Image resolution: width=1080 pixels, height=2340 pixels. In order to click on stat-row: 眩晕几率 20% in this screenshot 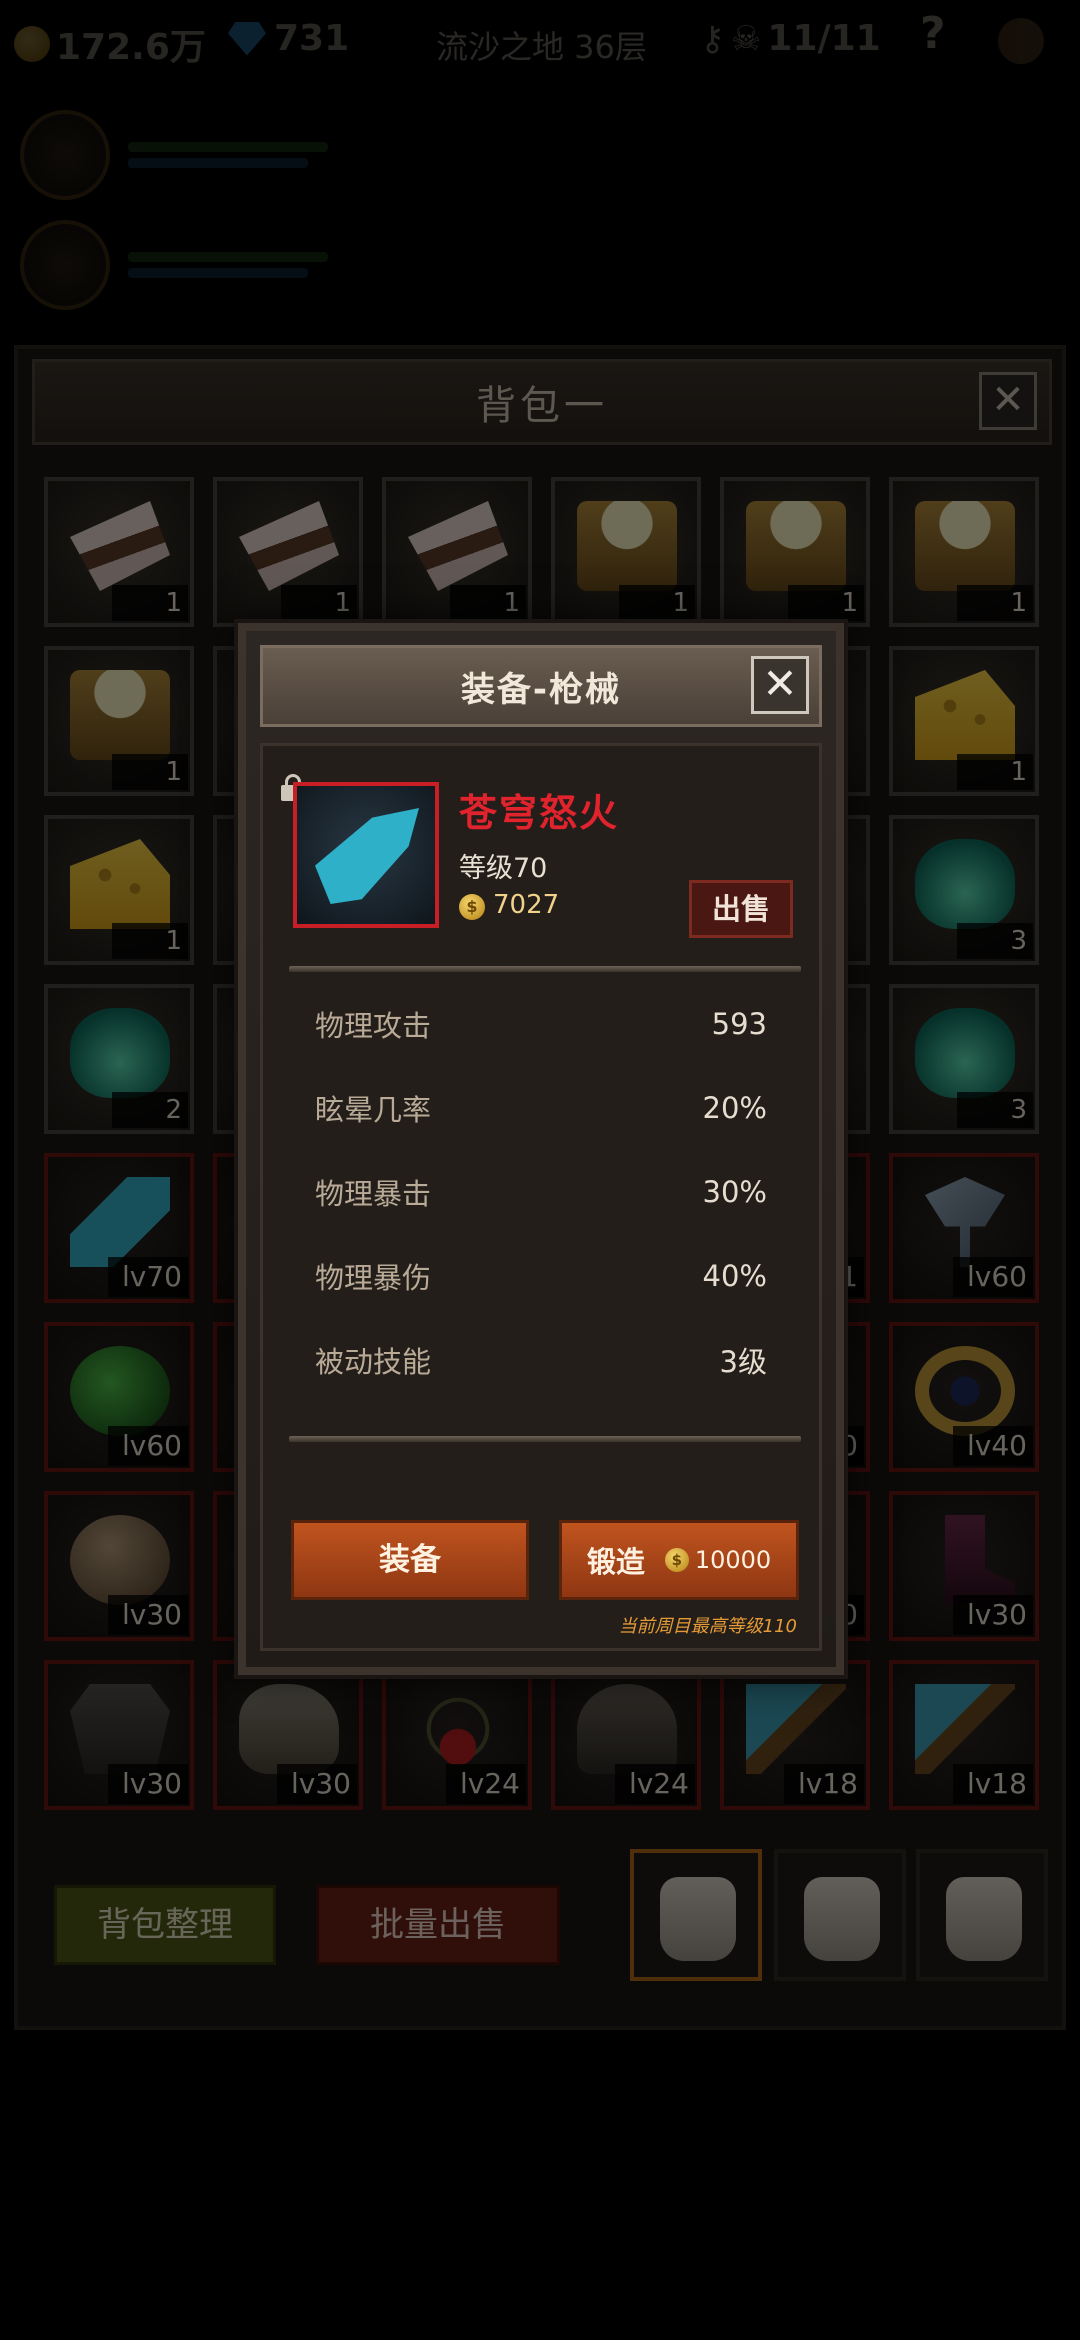, I will do `click(541, 1108)`.